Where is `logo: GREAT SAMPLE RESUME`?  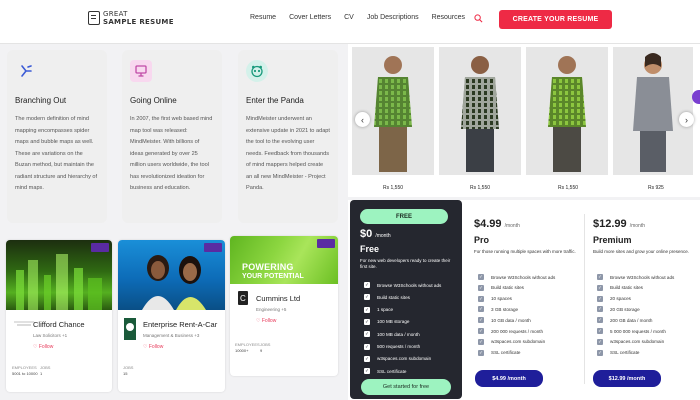 logo: GREAT SAMPLE RESUME is located at coordinates (131, 18).